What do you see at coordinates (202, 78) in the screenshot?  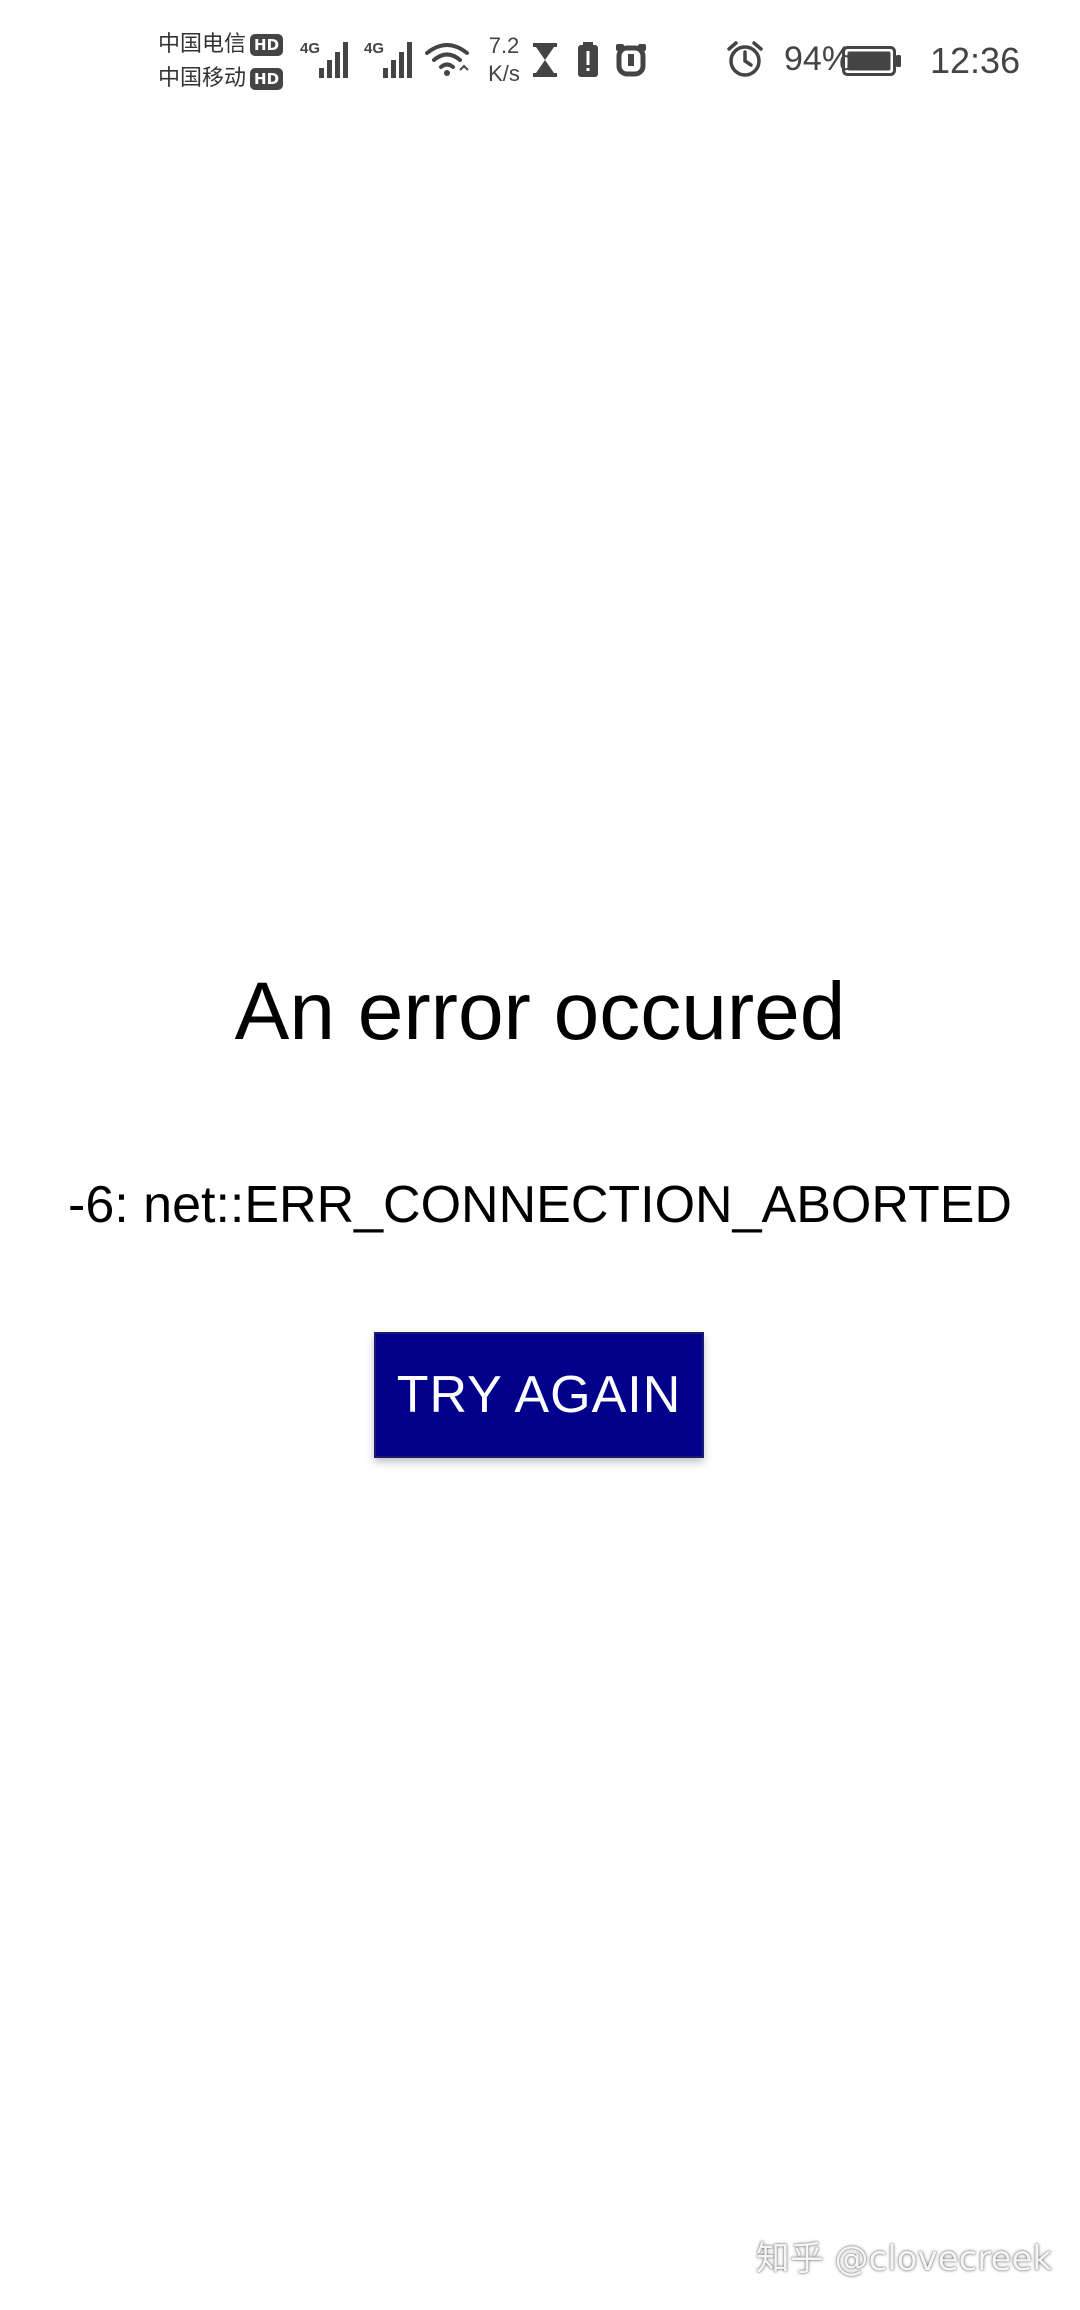 I see `carrier-name-2: 中国移动` at bounding box center [202, 78].